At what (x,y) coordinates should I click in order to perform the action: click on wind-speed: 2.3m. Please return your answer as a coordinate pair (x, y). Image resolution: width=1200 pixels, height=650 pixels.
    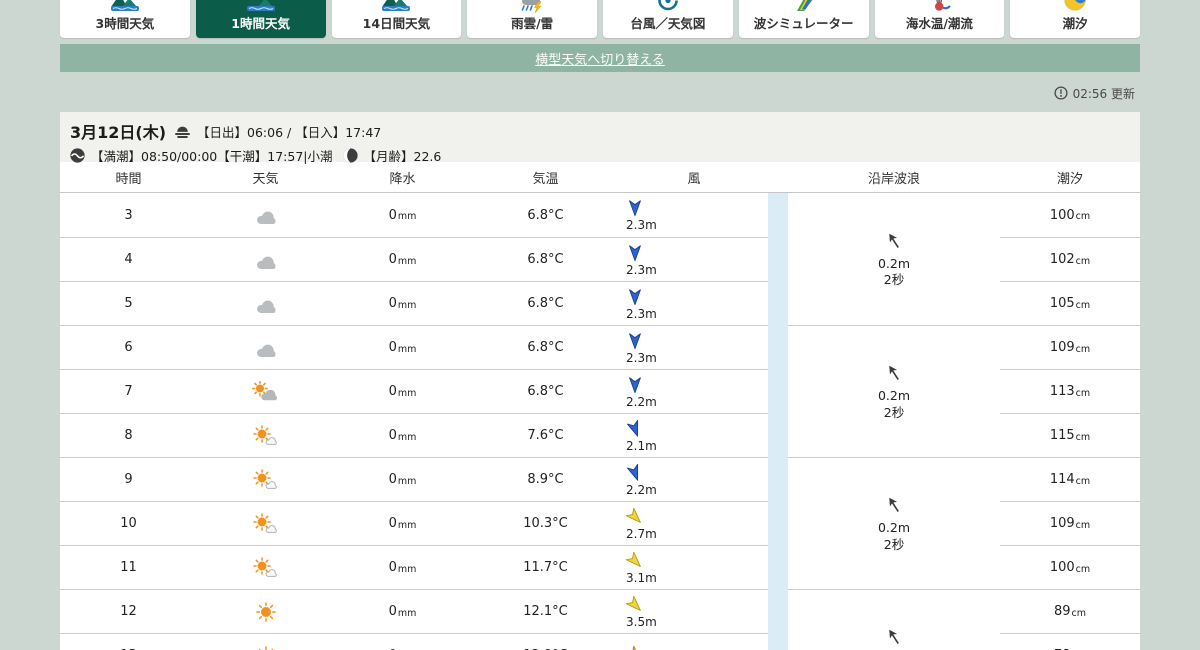
    Looking at the image, I should click on (641, 225).